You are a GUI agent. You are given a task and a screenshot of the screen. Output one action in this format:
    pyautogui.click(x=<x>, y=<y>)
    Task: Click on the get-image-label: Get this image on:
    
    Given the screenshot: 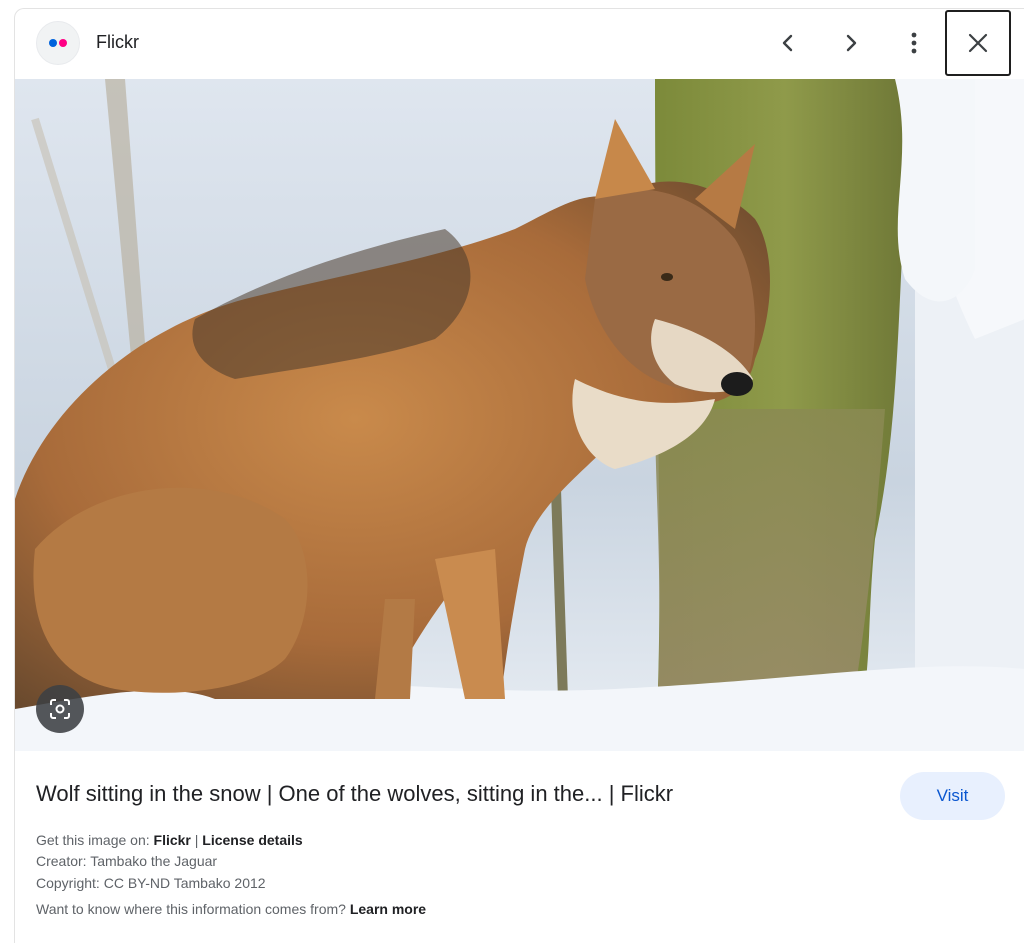 What is the action you would take?
    pyautogui.click(x=95, y=840)
    